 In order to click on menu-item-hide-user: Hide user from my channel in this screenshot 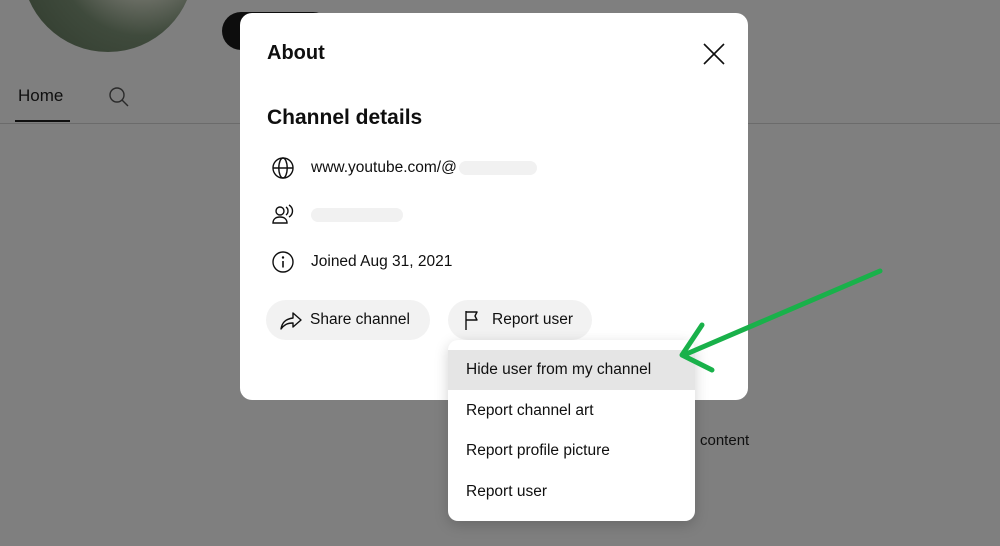, I will do `click(571, 370)`.